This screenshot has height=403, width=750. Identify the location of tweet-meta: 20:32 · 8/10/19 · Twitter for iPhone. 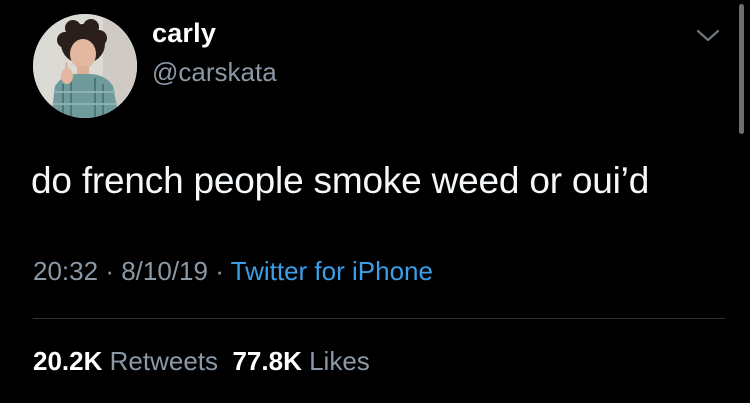
(233, 271).